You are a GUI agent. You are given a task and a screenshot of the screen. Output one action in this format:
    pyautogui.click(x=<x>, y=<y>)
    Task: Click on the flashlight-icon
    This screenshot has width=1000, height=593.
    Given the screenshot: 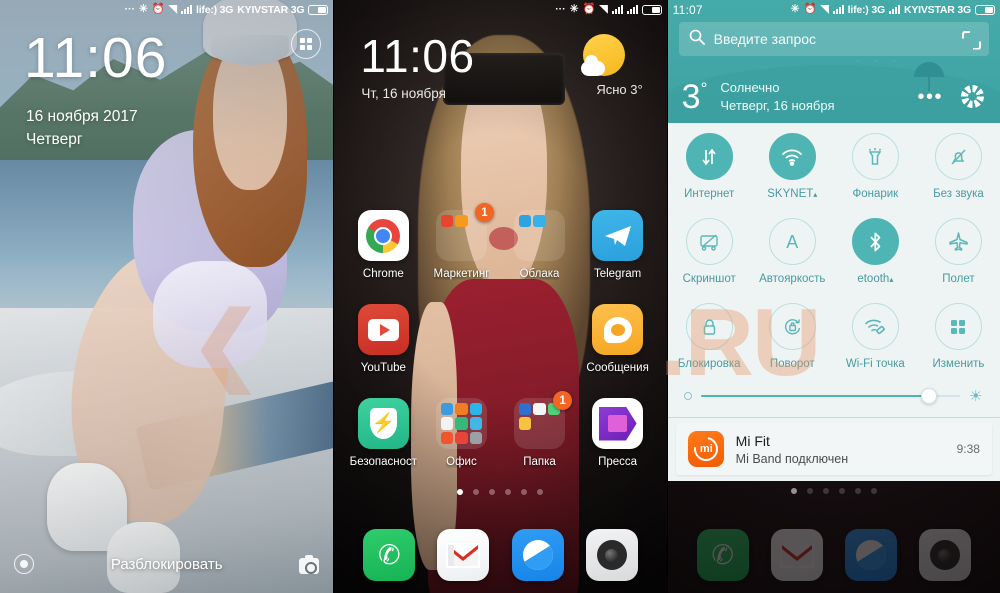 What is the action you would take?
    pyautogui.click(x=875, y=156)
    